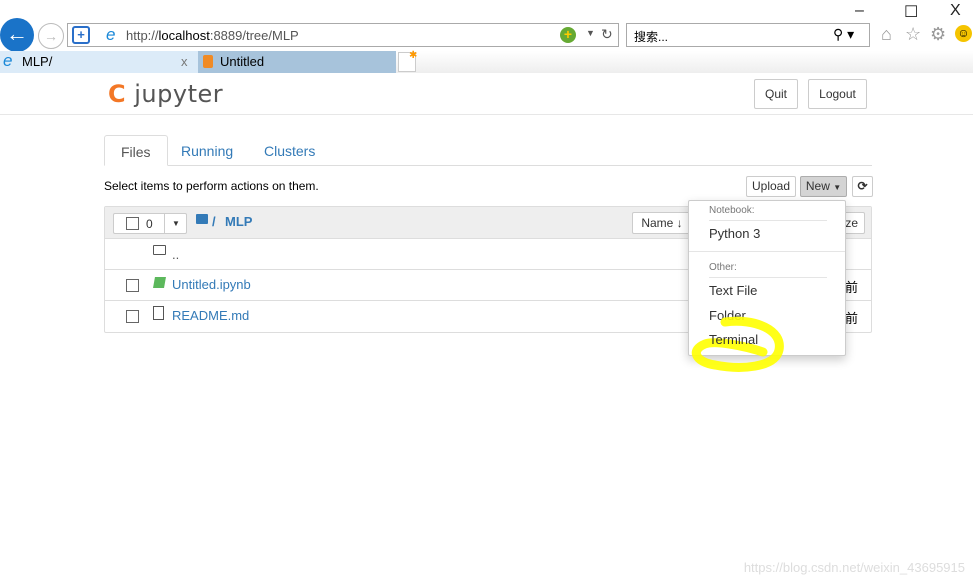  Describe the element at coordinates (733, 290) in the screenshot. I see `menu-item-text-file: Text File` at that location.